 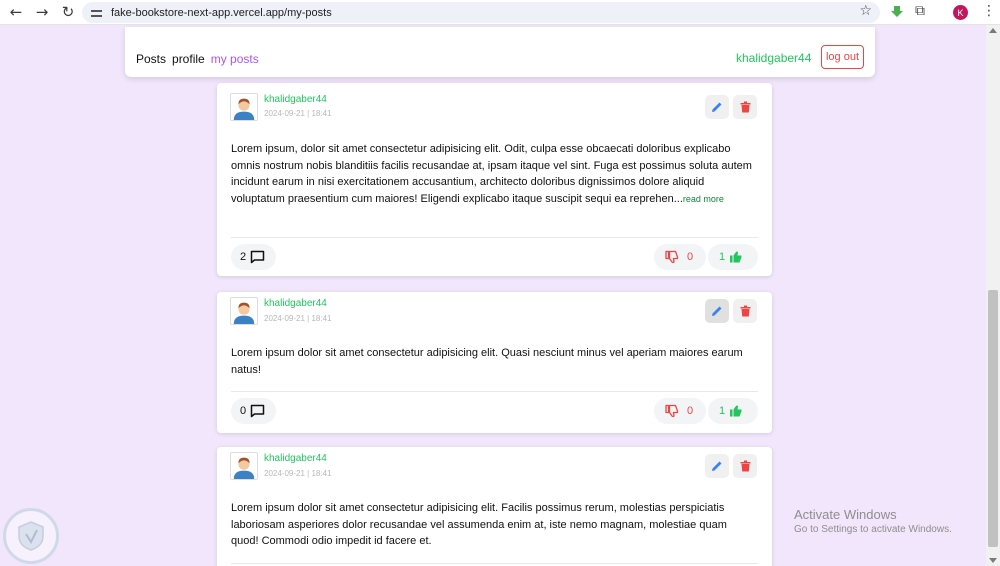 I want to click on main-nav: Posts profile my posts, so click(x=197, y=59).